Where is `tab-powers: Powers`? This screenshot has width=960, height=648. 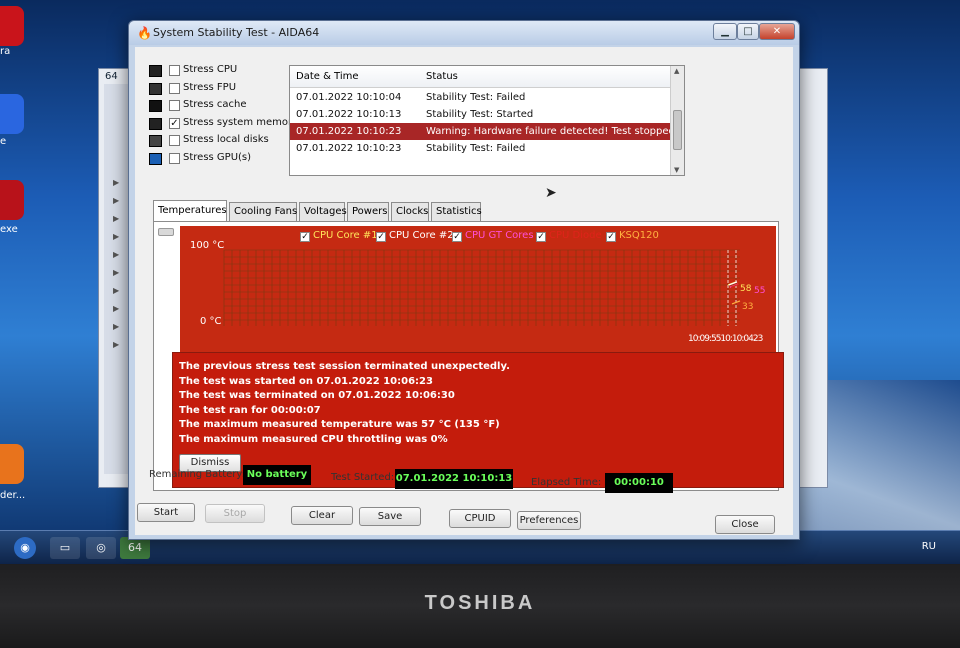
tab-powers: Powers is located at coordinates (368, 211).